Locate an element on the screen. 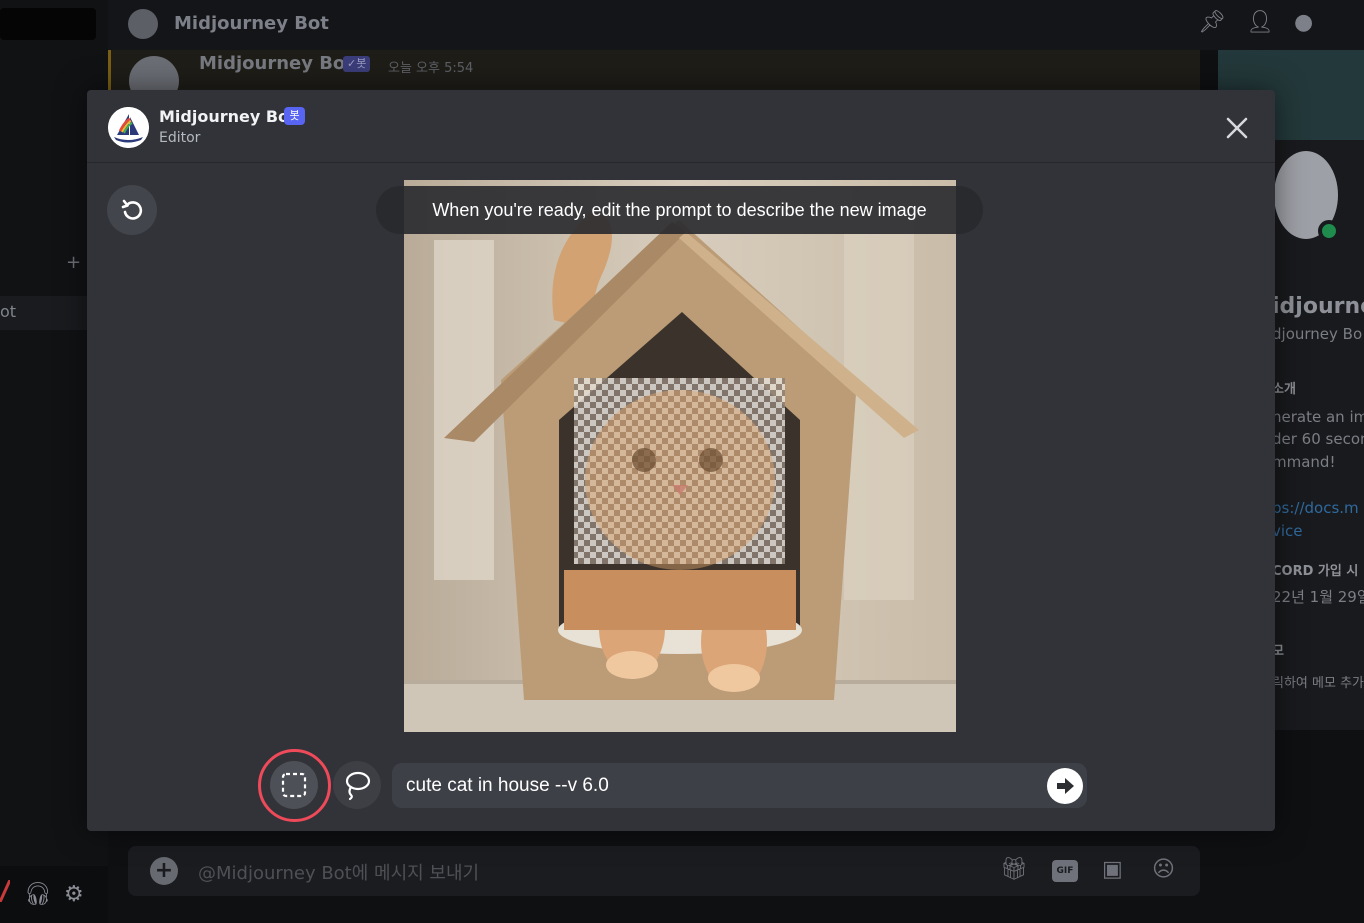 The height and width of the screenshot is (923, 1364). undo-button is located at coordinates (132, 210).